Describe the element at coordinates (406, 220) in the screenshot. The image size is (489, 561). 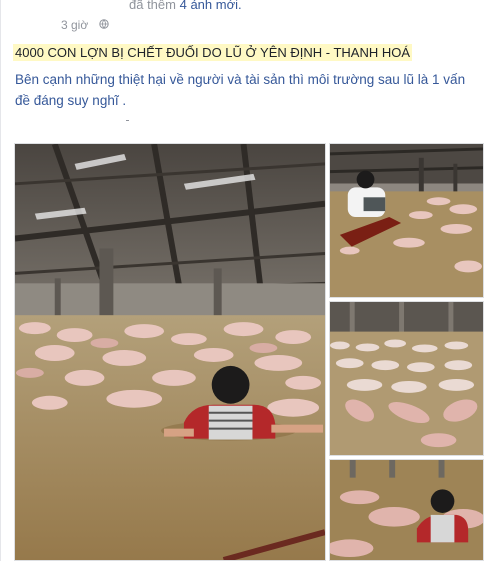
I see `photo-boat-rescue` at that location.